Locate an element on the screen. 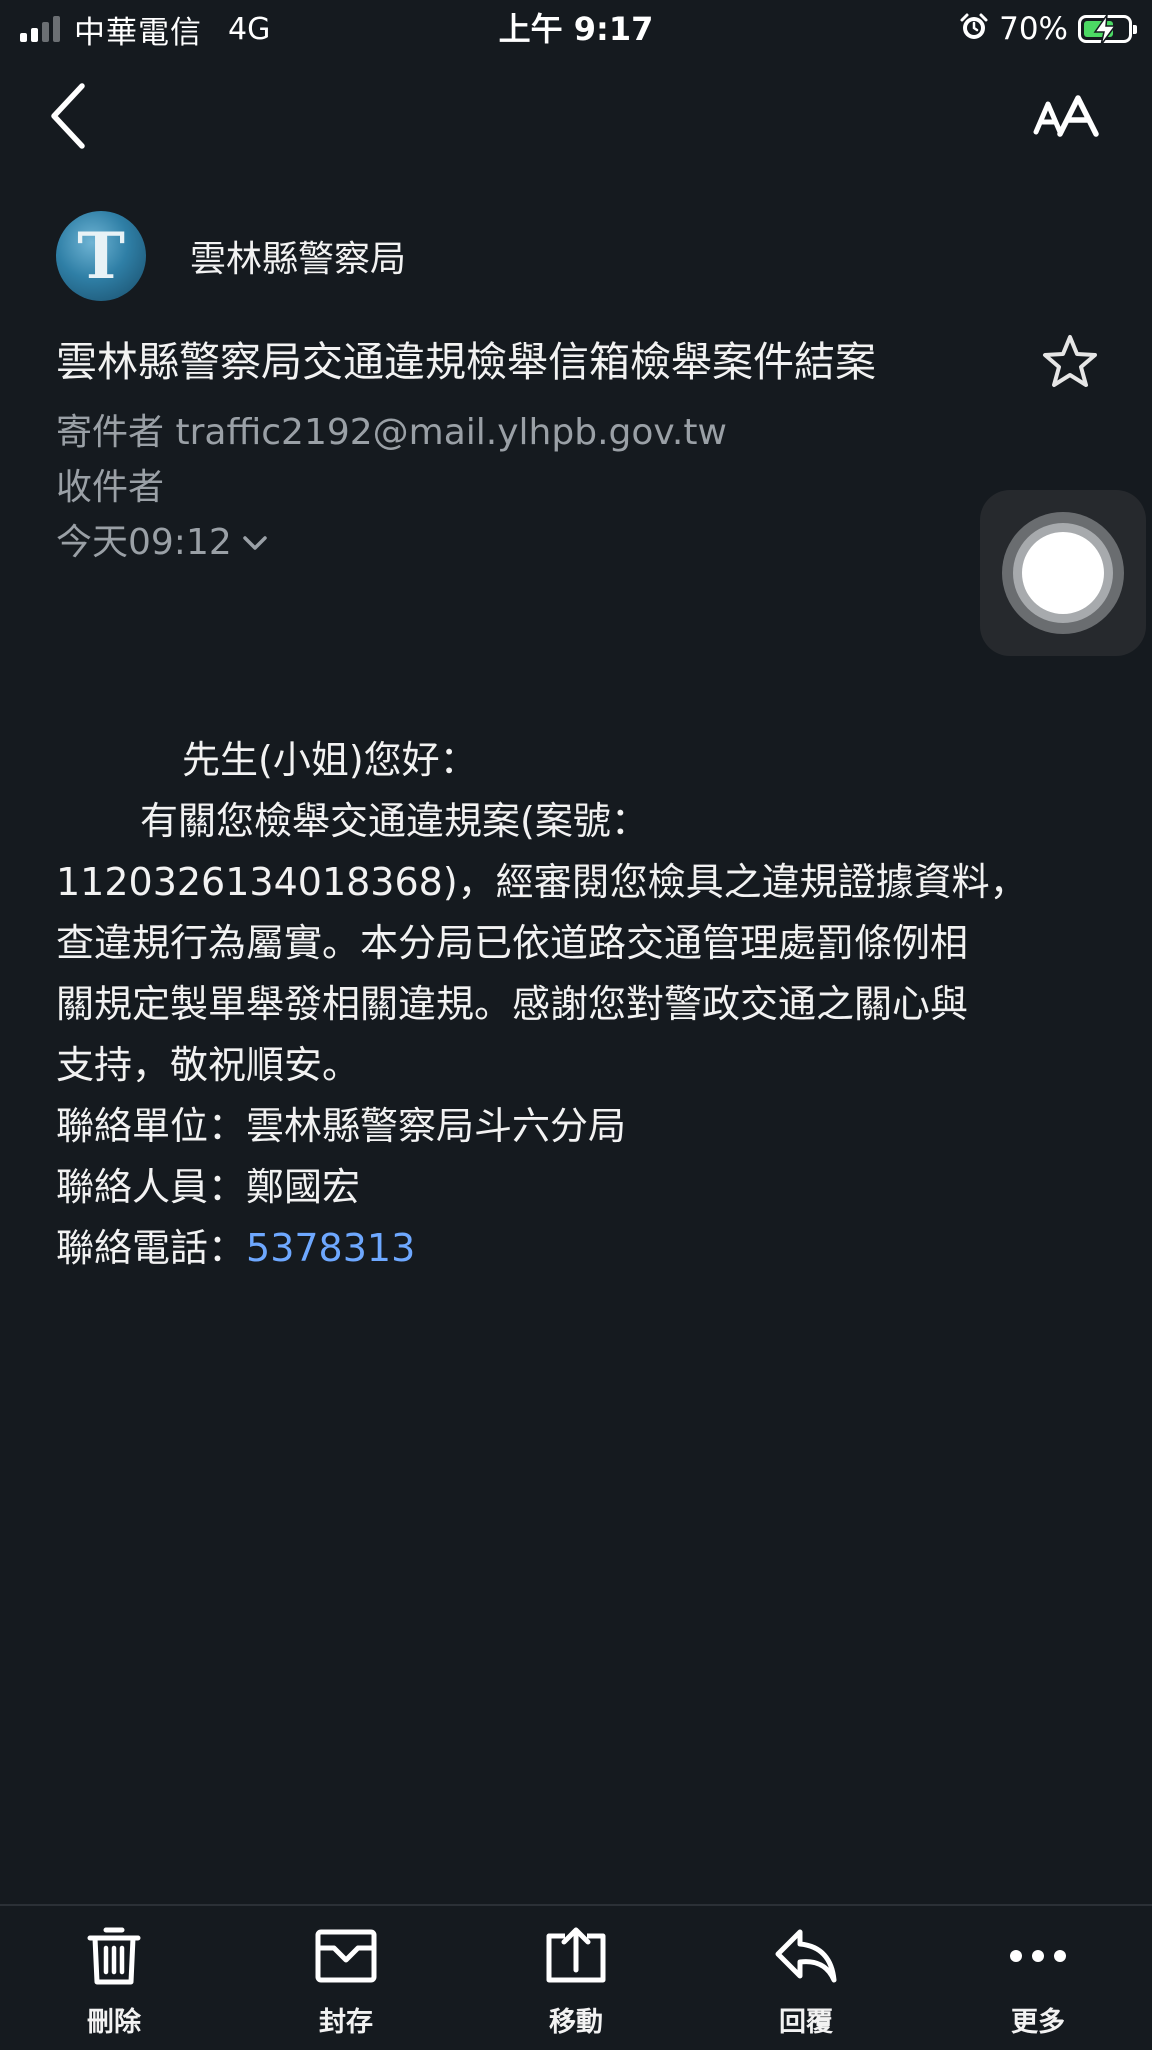 The image size is (1152, 2050). status-bar: 中華電信 4G 上午 9:17 70% is located at coordinates (576, 29).